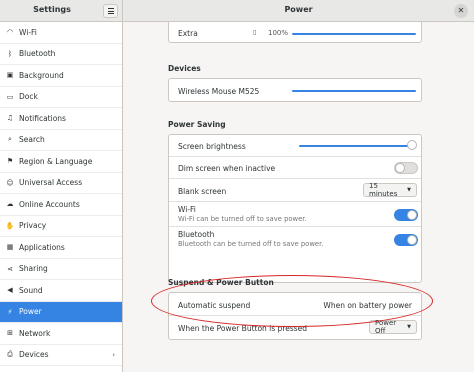 The image size is (474, 372). What do you see at coordinates (212, 146) in the screenshot?
I see `brightness-label: Screen brightness` at bounding box center [212, 146].